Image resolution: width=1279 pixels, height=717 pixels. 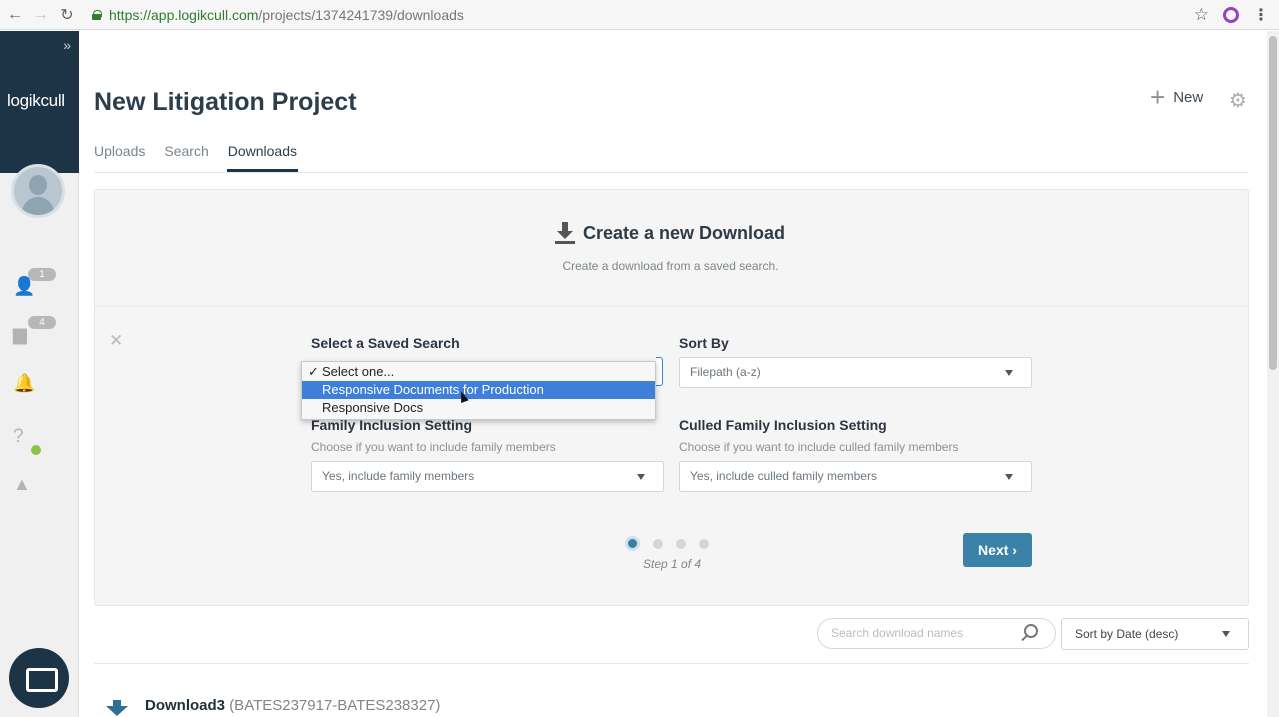 I want to click on new-button: + New, so click(x=1177, y=97).